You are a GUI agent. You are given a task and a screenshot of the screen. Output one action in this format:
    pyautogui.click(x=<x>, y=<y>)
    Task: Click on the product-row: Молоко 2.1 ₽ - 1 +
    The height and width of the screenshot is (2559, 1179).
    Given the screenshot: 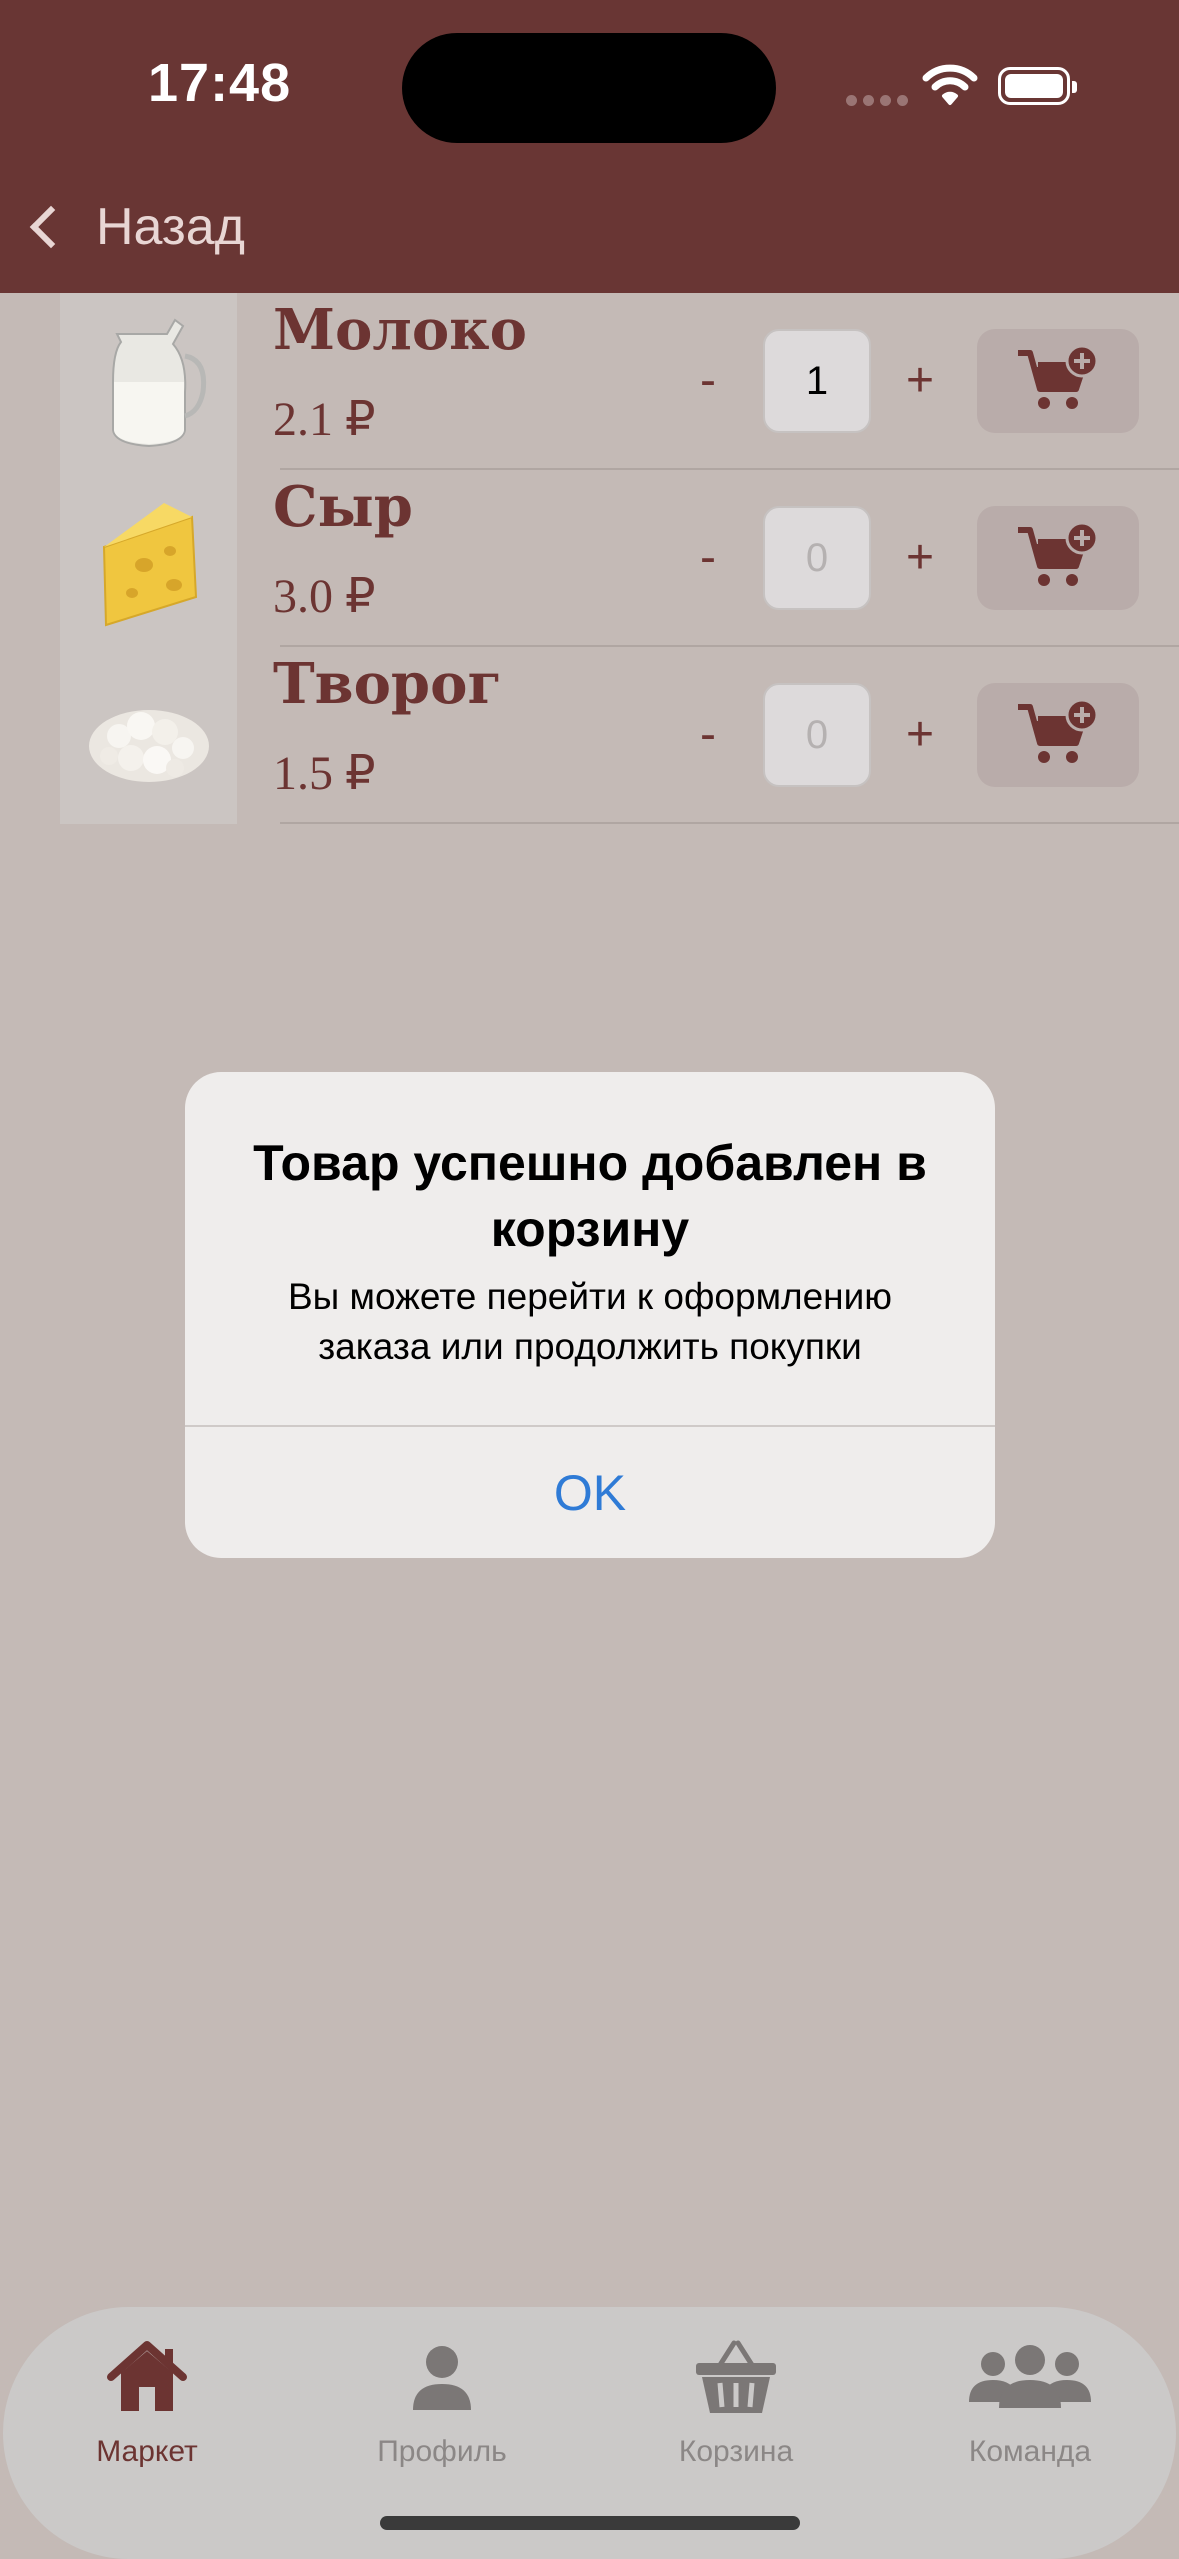 What is the action you would take?
    pyautogui.click(x=589, y=381)
    